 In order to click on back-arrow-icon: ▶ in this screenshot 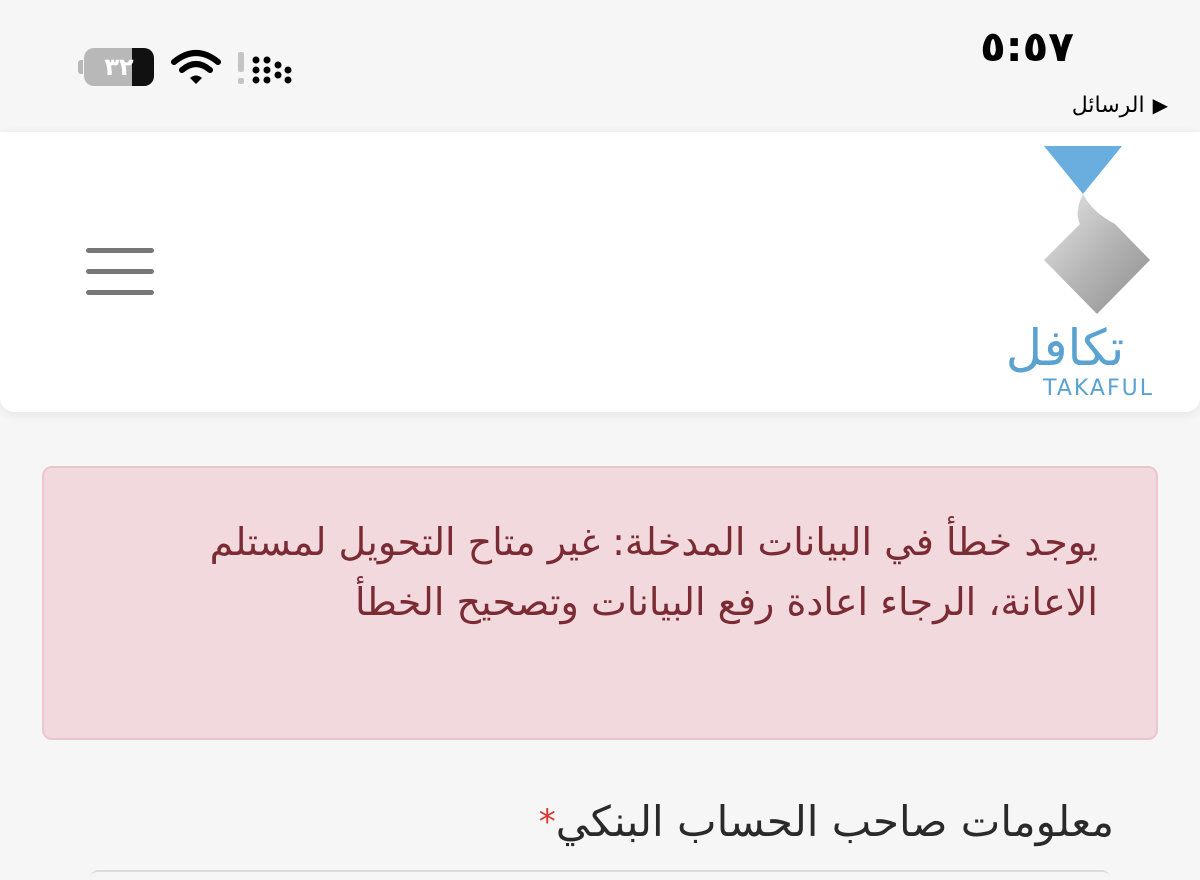, I will do `click(1160, 105)`.